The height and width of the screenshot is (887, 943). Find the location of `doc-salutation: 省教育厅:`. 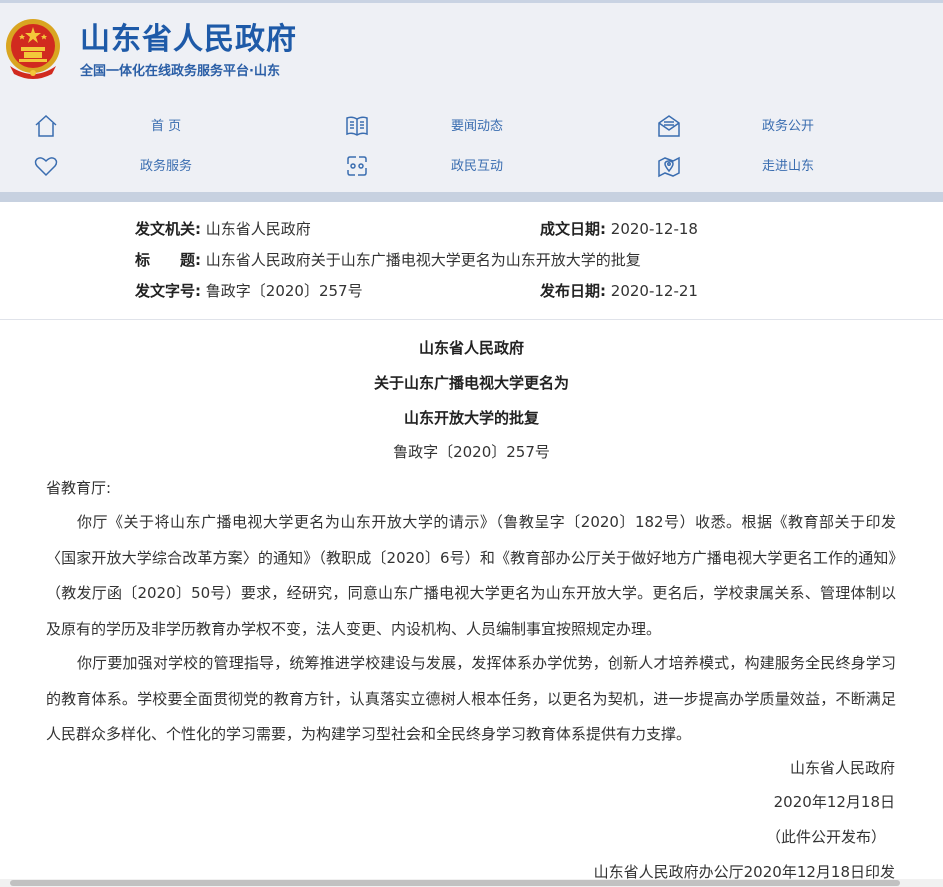

doc-salutation: 省教育厅: is located at coordinates (79, 488).